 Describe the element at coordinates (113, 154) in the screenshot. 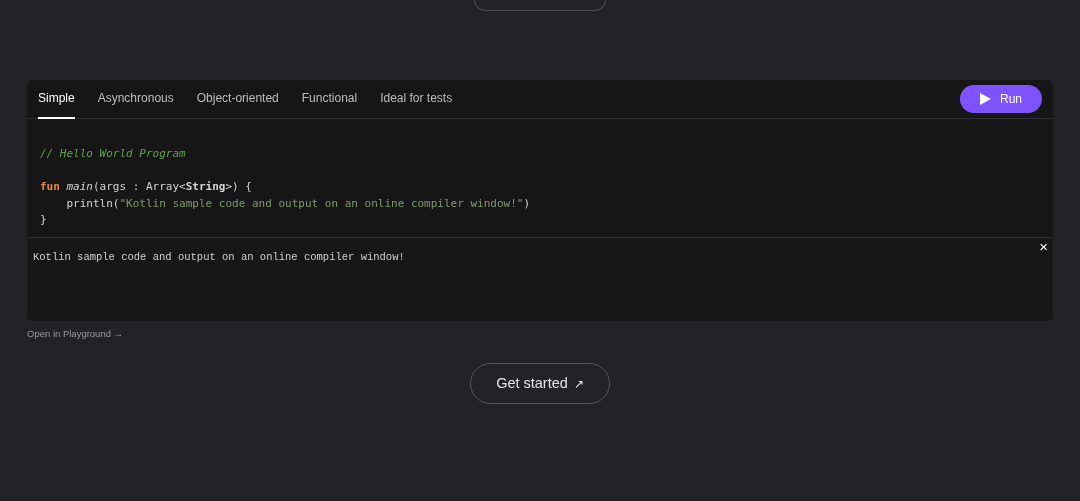

I see `code-line: // Hello World Program` at that location.